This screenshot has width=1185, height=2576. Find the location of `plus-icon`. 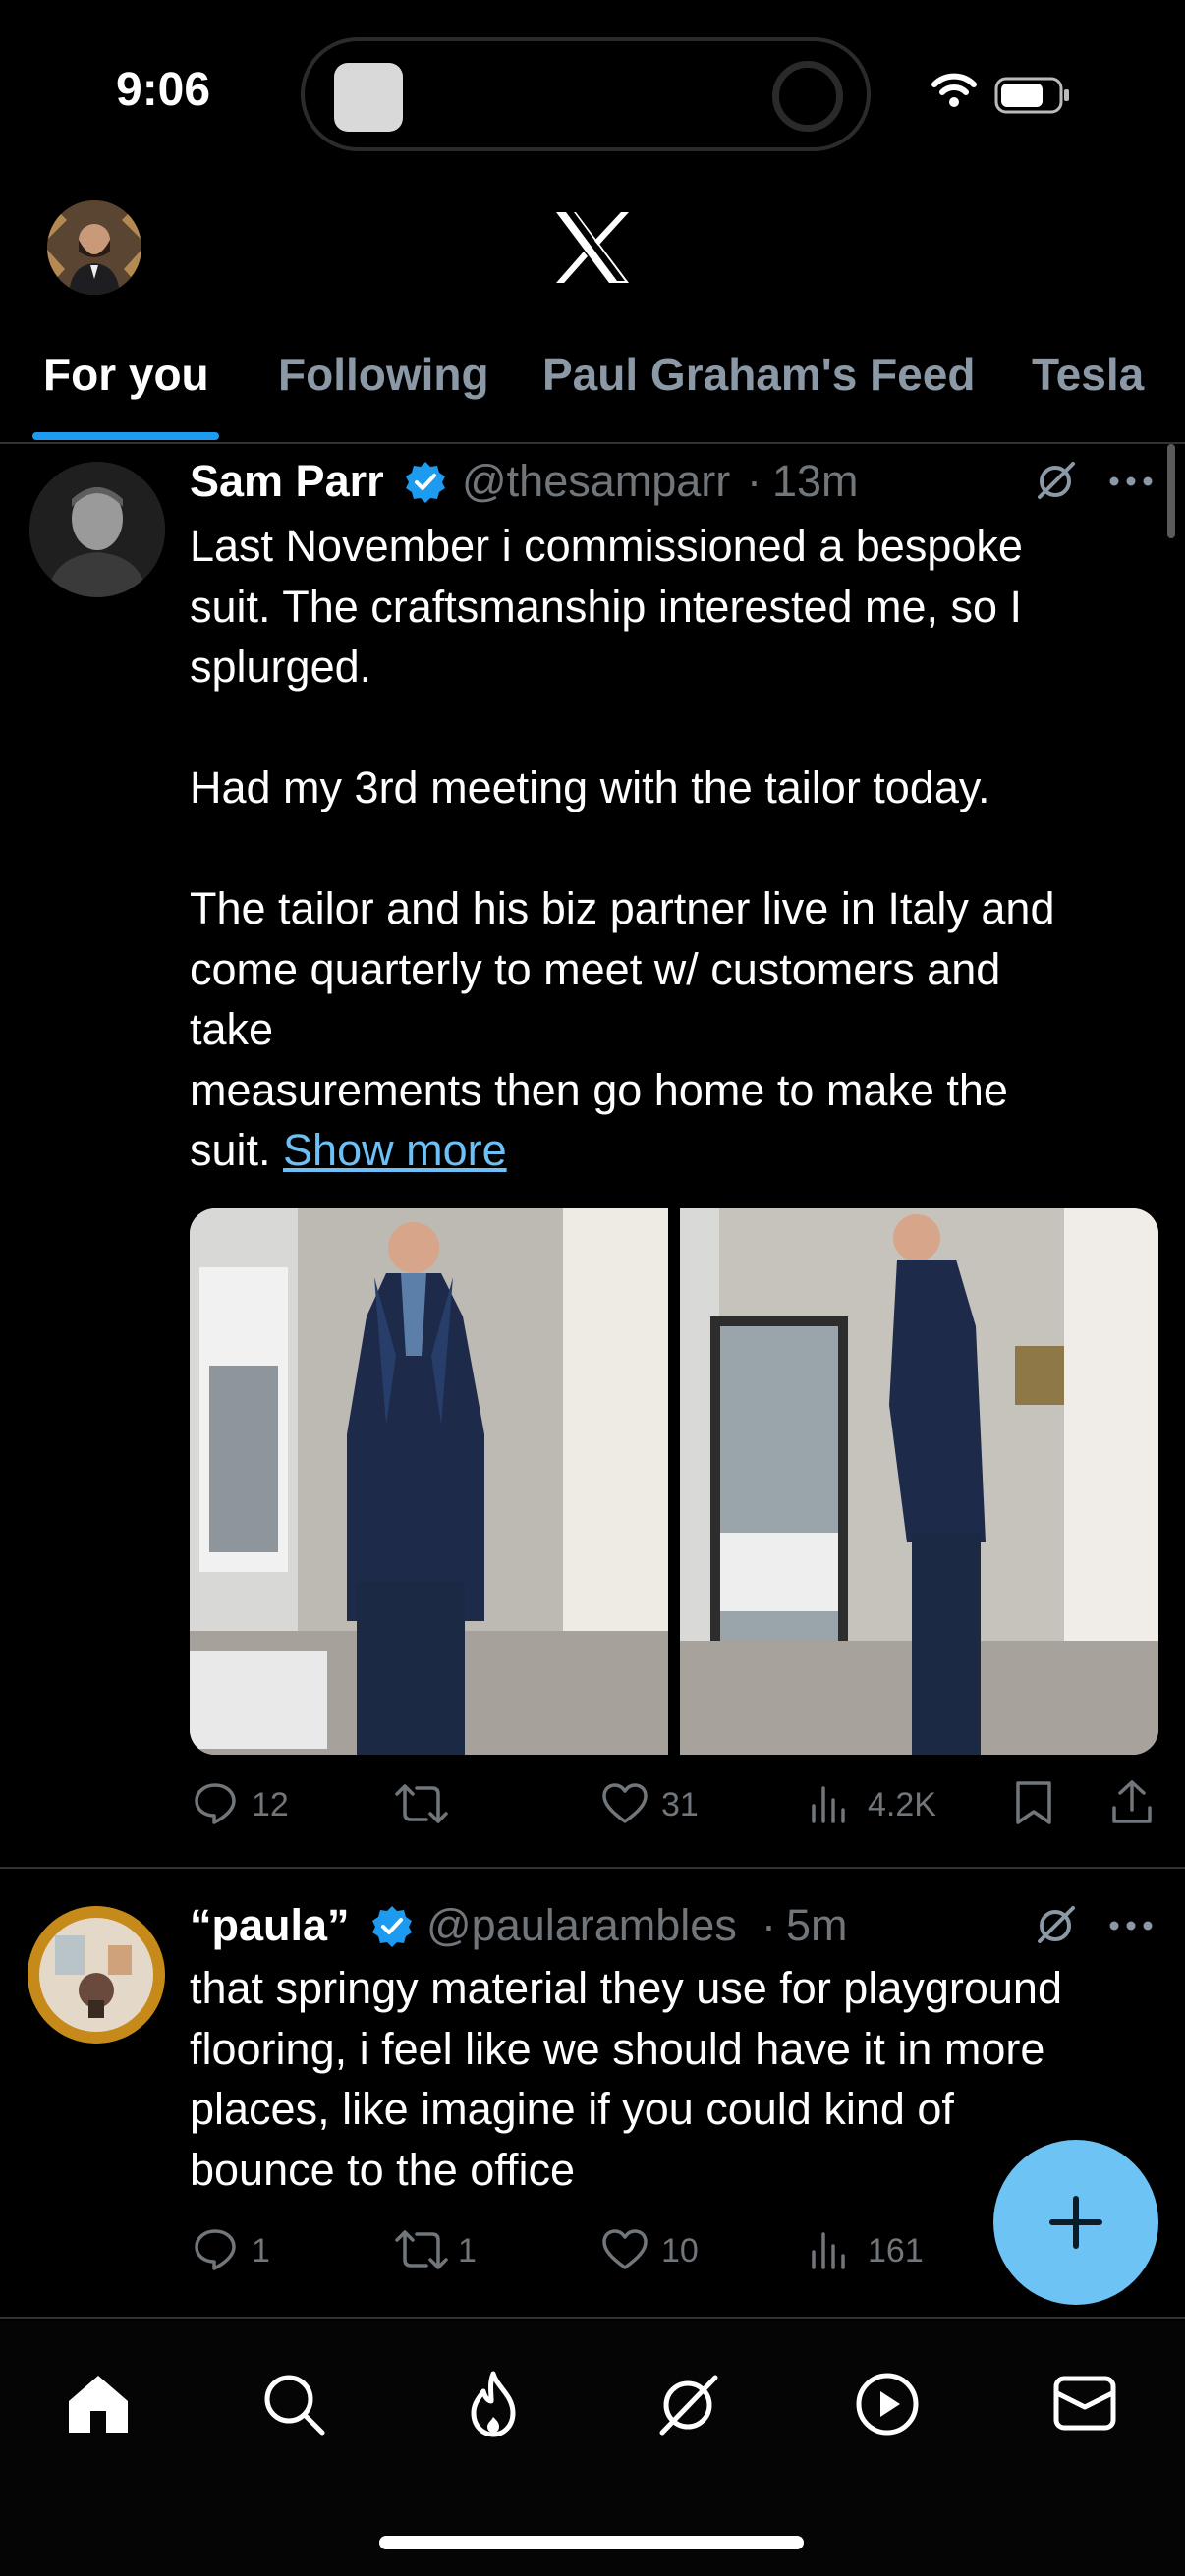

plus-icon is located at coordinates (1076, 2222).